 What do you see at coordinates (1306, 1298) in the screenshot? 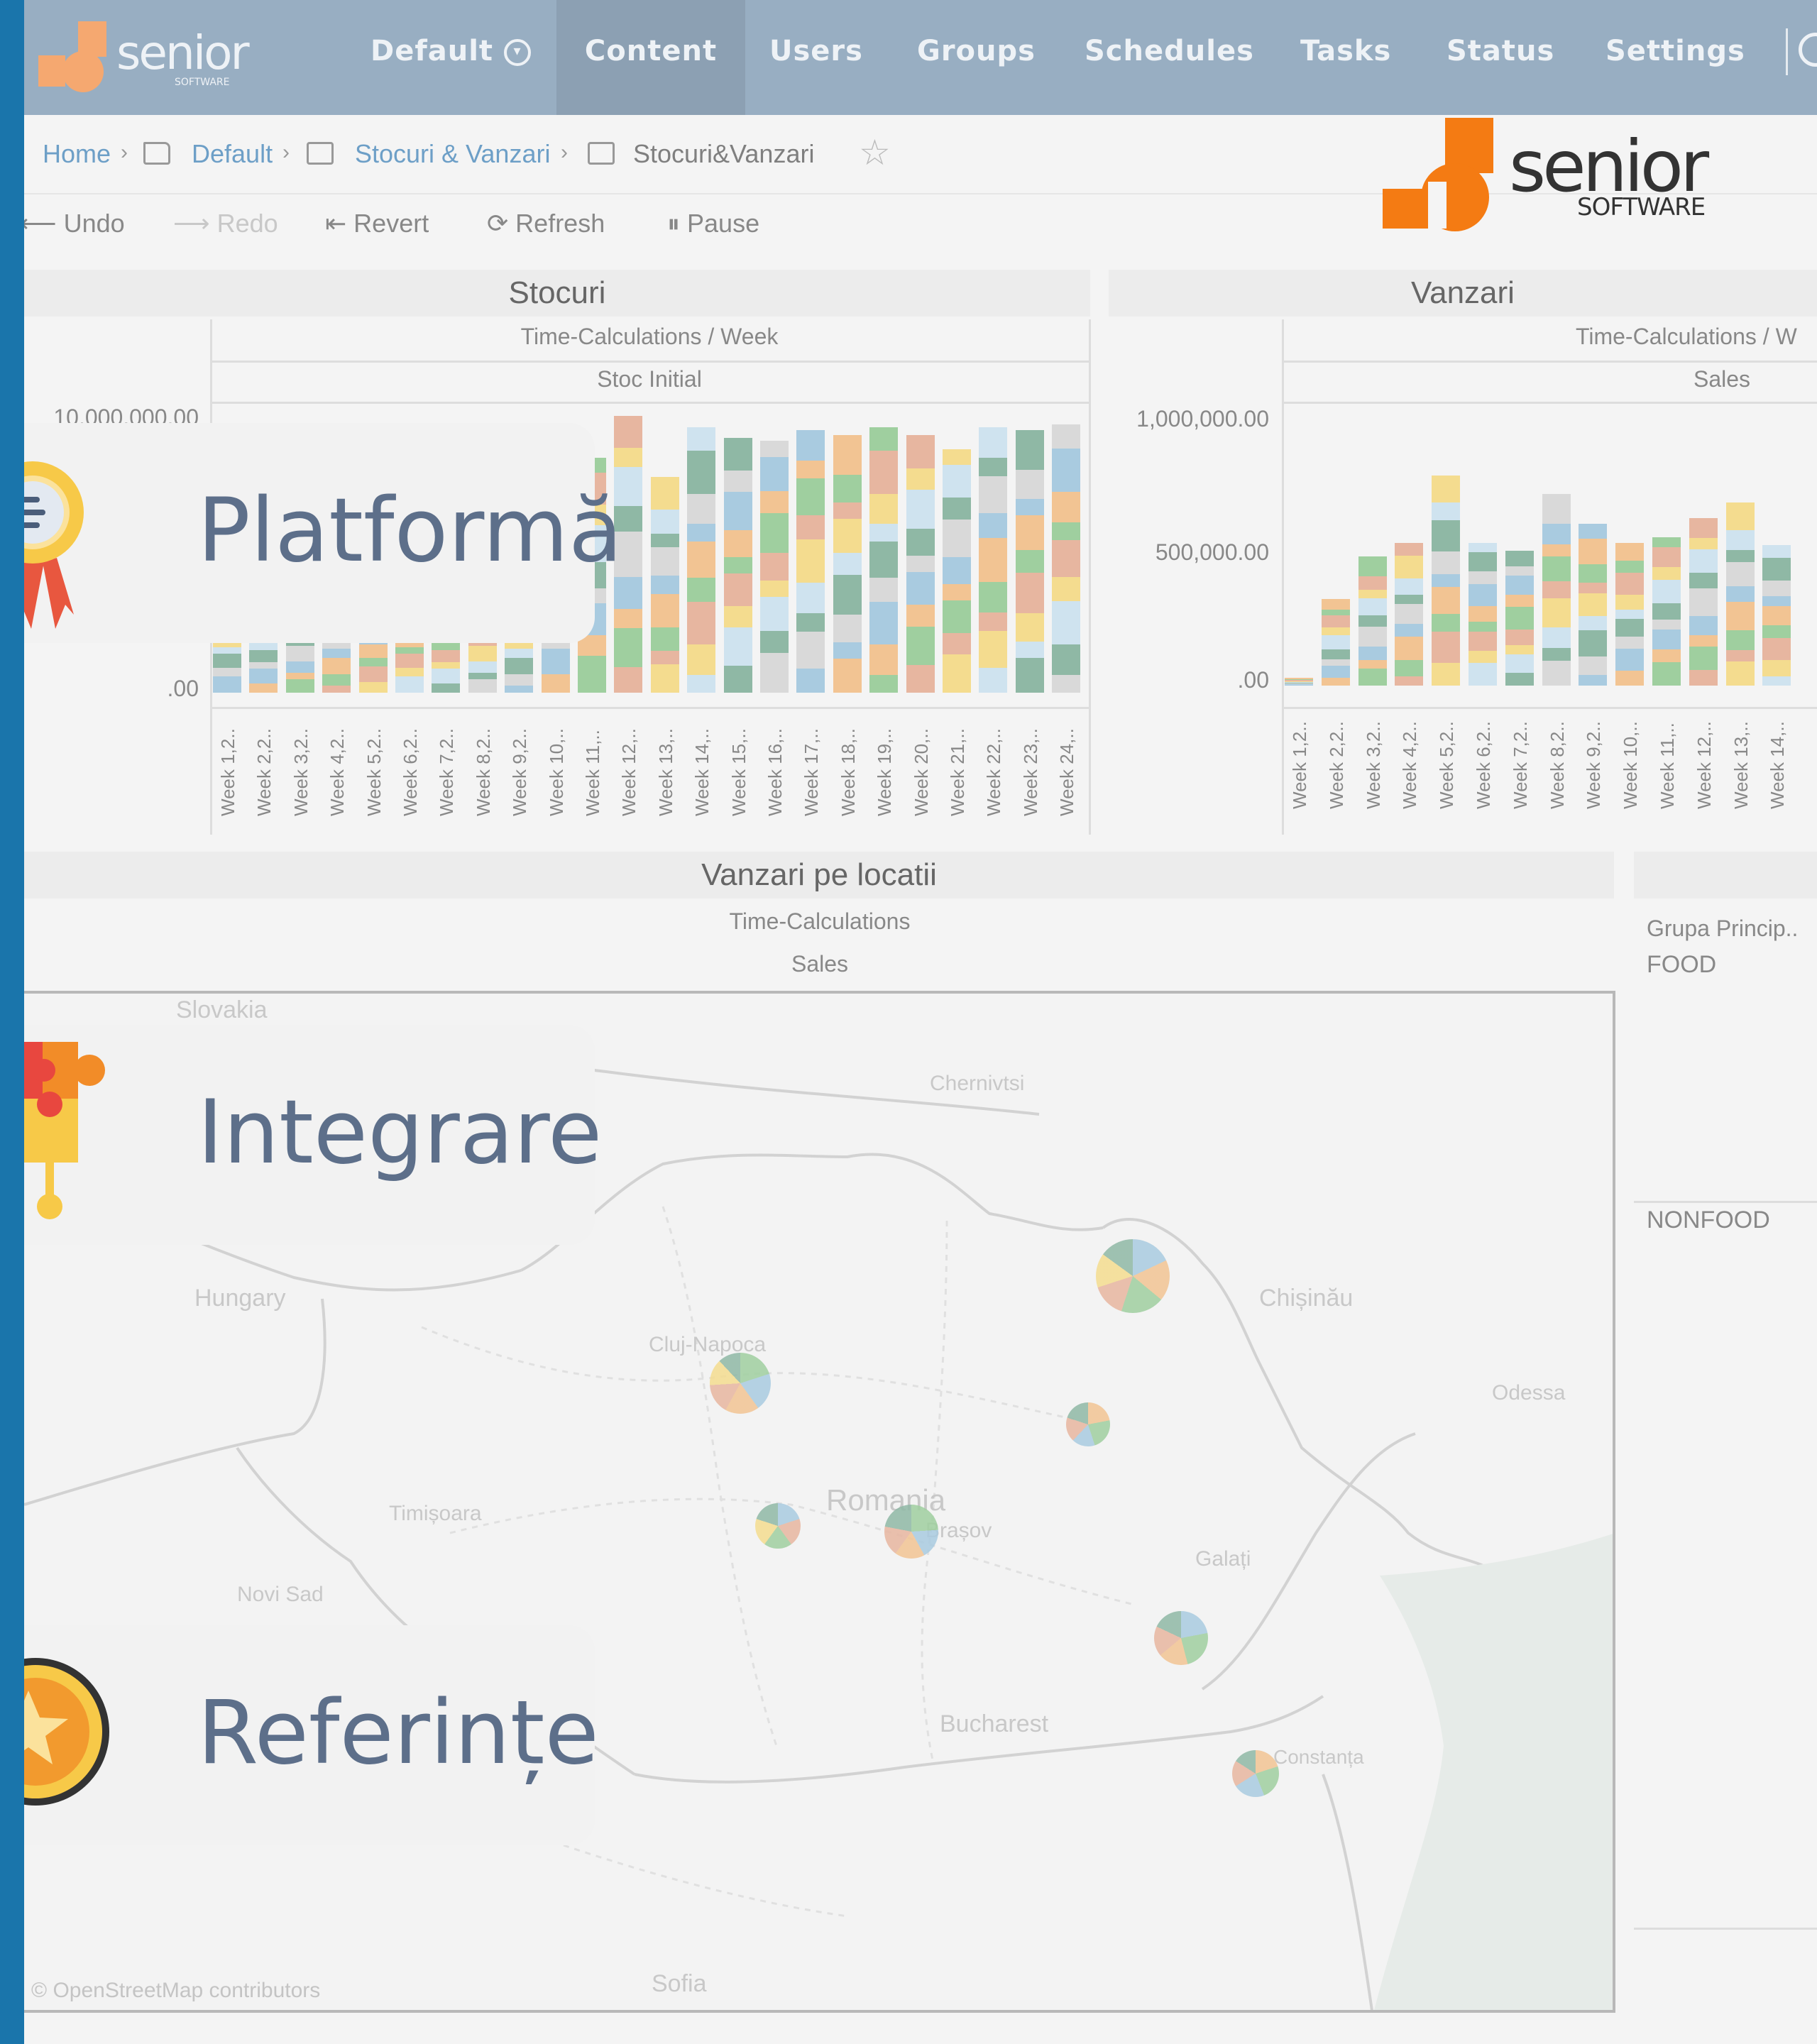
I see `map-label: Chișinău` at bounding box center [1306, 1298].